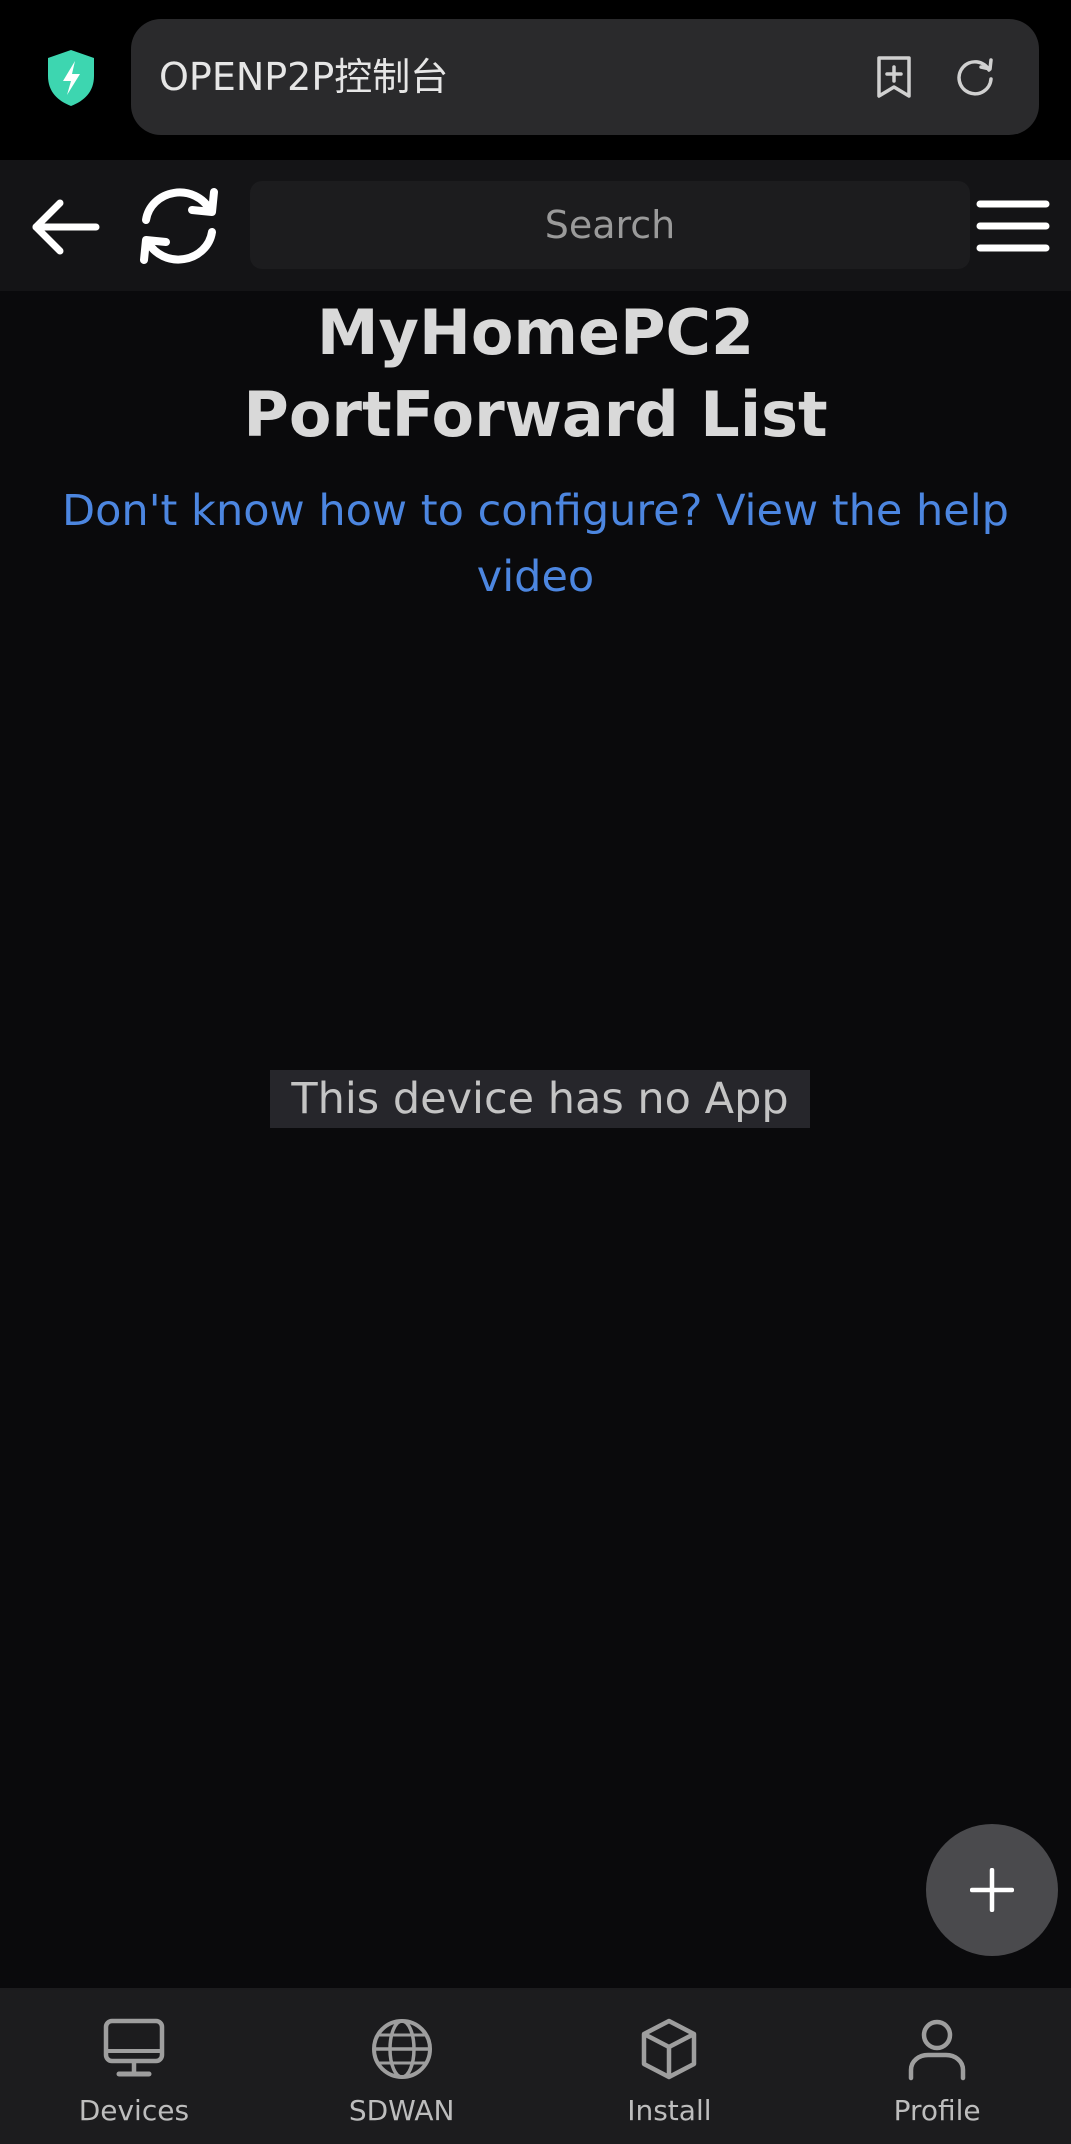 The image size is (1071, 2144). I want to click on plus-icon, so click(992, 1890).